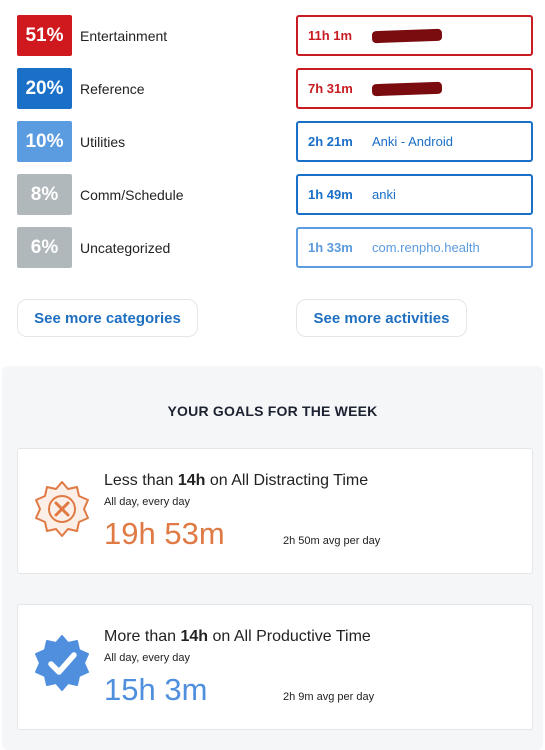 This screenshot has height=750, width=545. Describe the element at coordinates (272, 411) in the screenshot. I see `goals-title: YOUR GOALS FOR THE WEEK` at that location.